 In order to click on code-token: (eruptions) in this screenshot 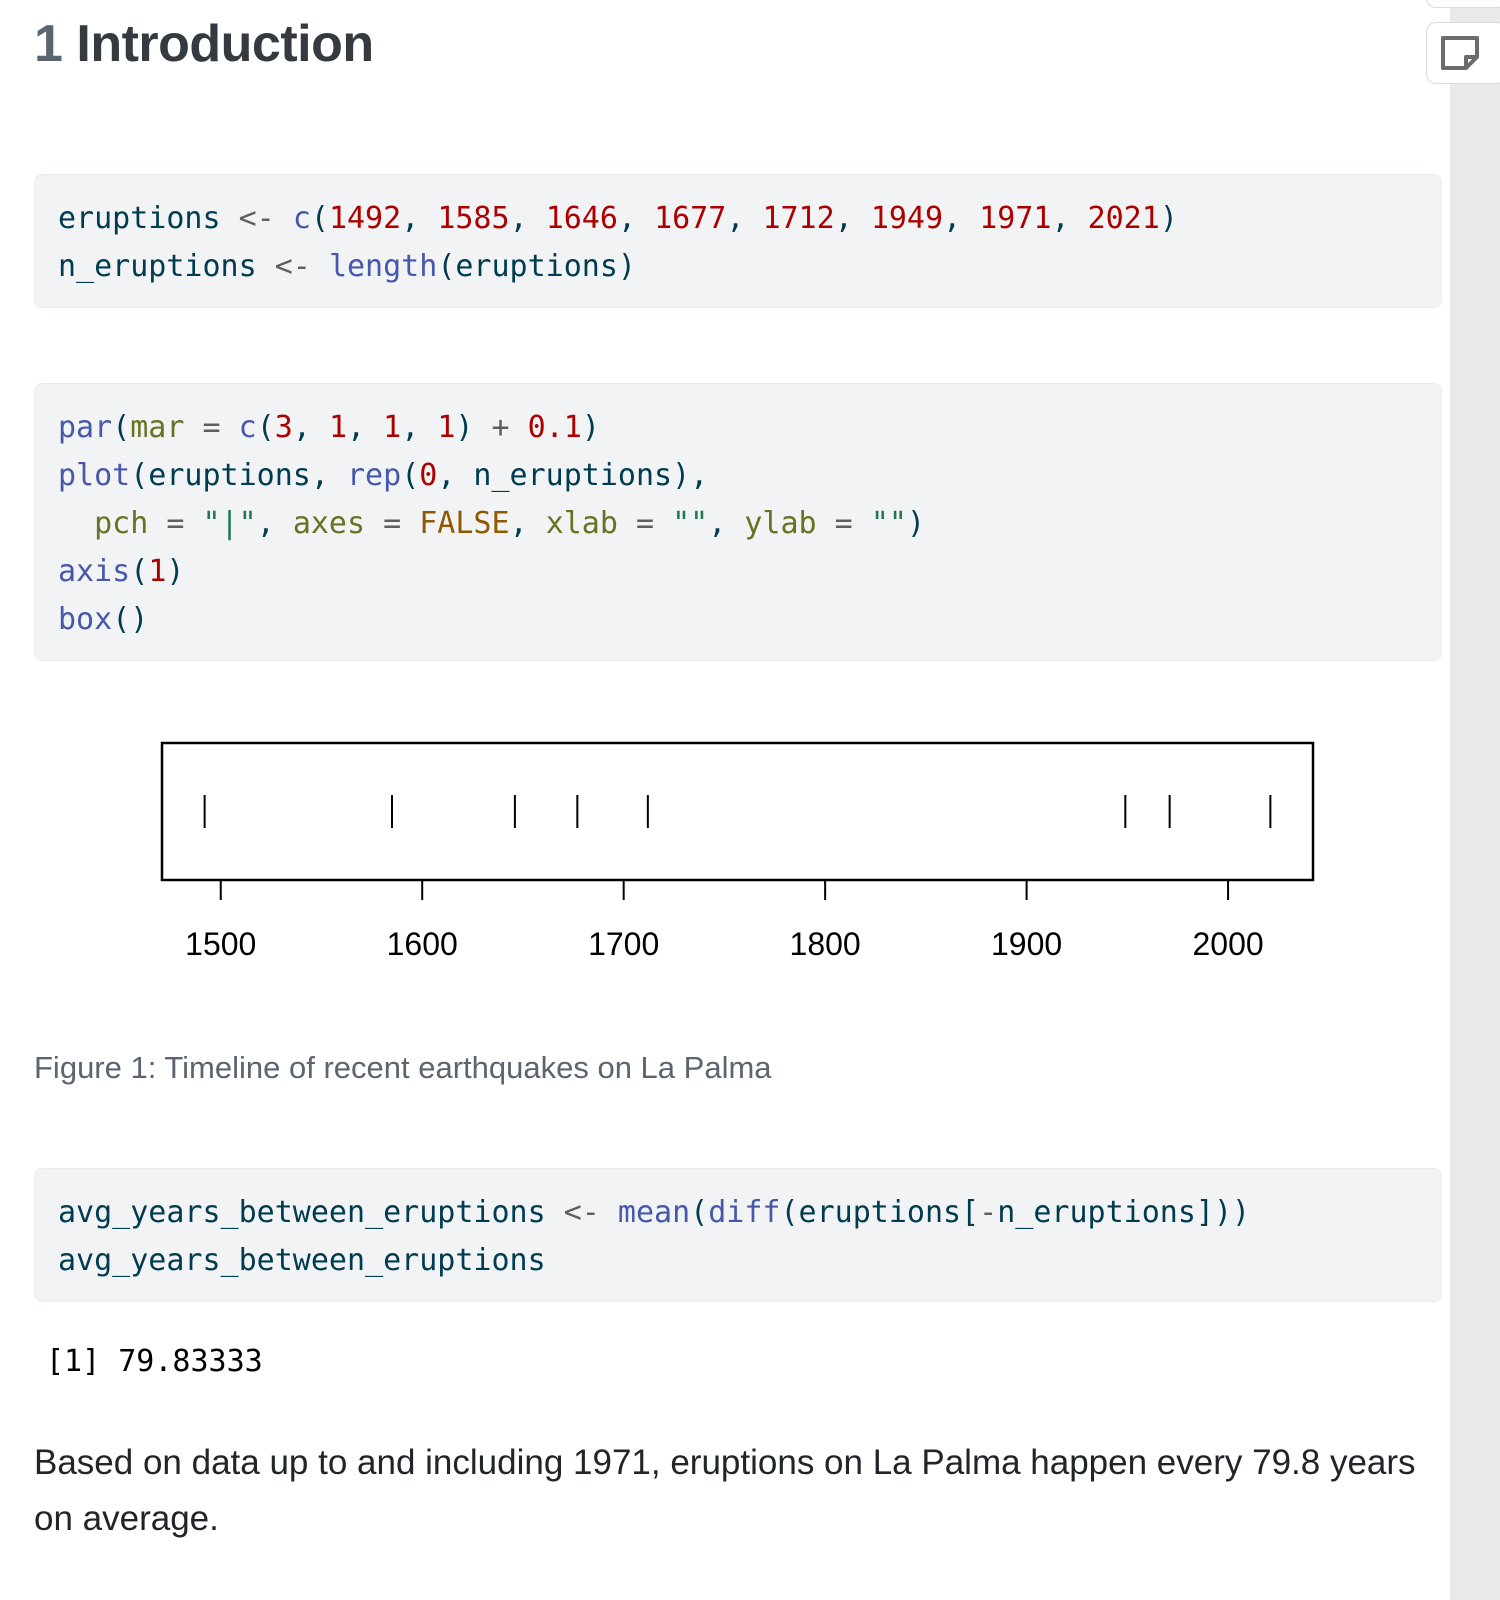, I will do `click(536, 266)`.